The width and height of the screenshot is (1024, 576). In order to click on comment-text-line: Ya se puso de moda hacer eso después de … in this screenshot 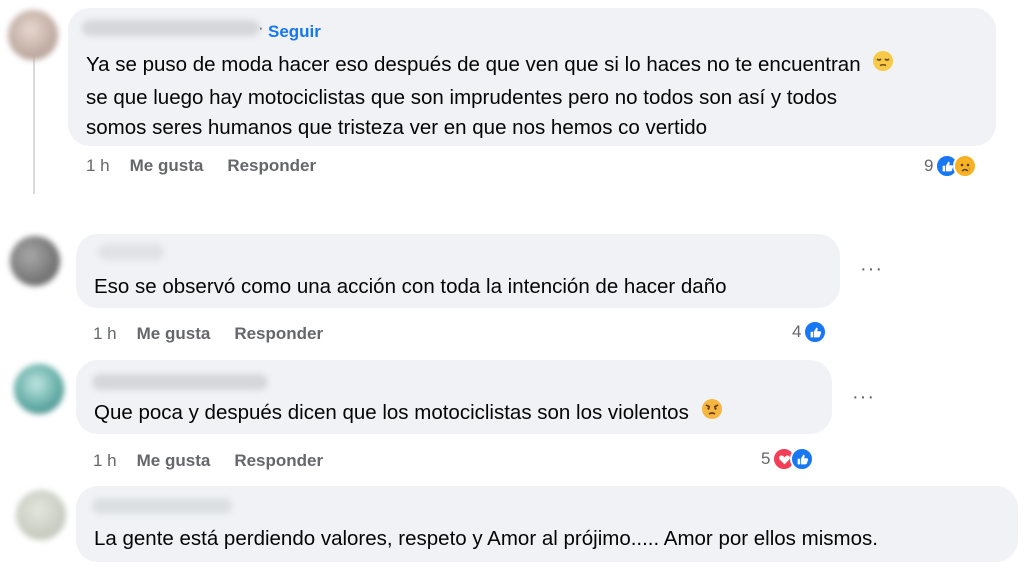, I will do `click(490, 65)`.